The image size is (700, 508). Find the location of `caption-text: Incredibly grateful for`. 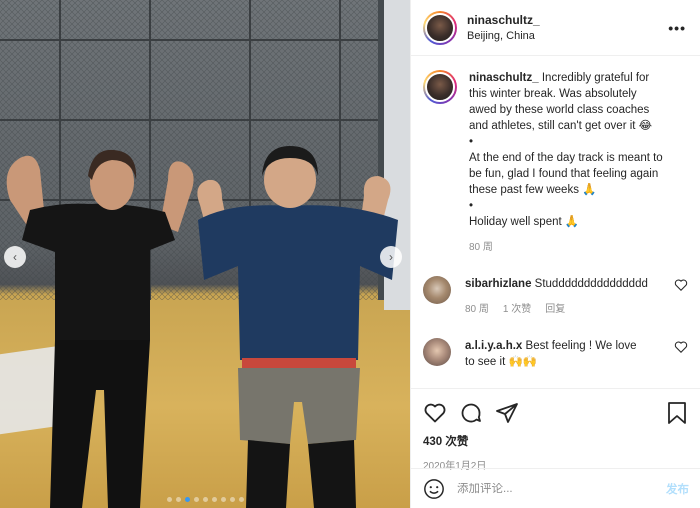

caption-text: Incredibly grateful for is located at coordinates (595, 78).